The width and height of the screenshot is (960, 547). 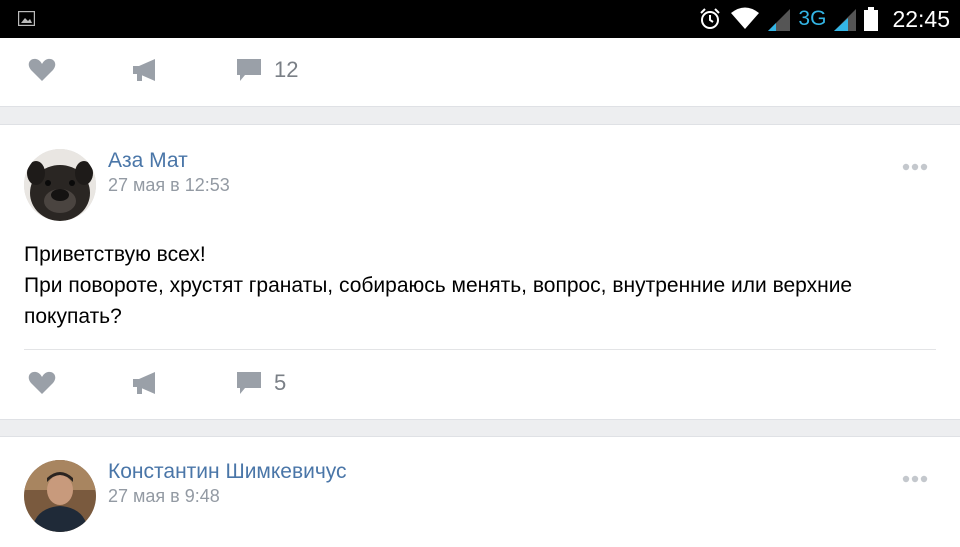 I want to click on divider, so click(x=480, y=349).